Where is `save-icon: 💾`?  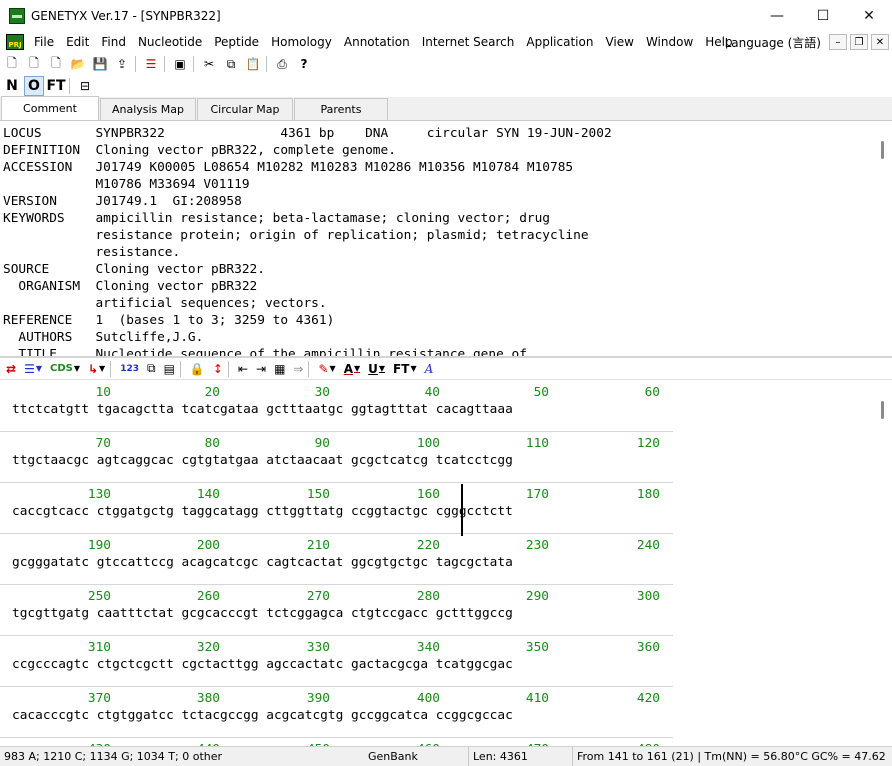
save-icon: 💾 is located at coordinates (100, 64).